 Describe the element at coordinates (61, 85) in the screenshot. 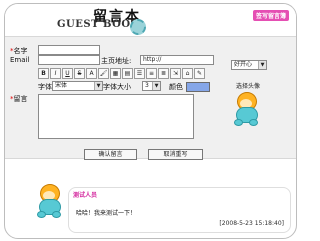

I see `font-select-value: 宋体` at that location.